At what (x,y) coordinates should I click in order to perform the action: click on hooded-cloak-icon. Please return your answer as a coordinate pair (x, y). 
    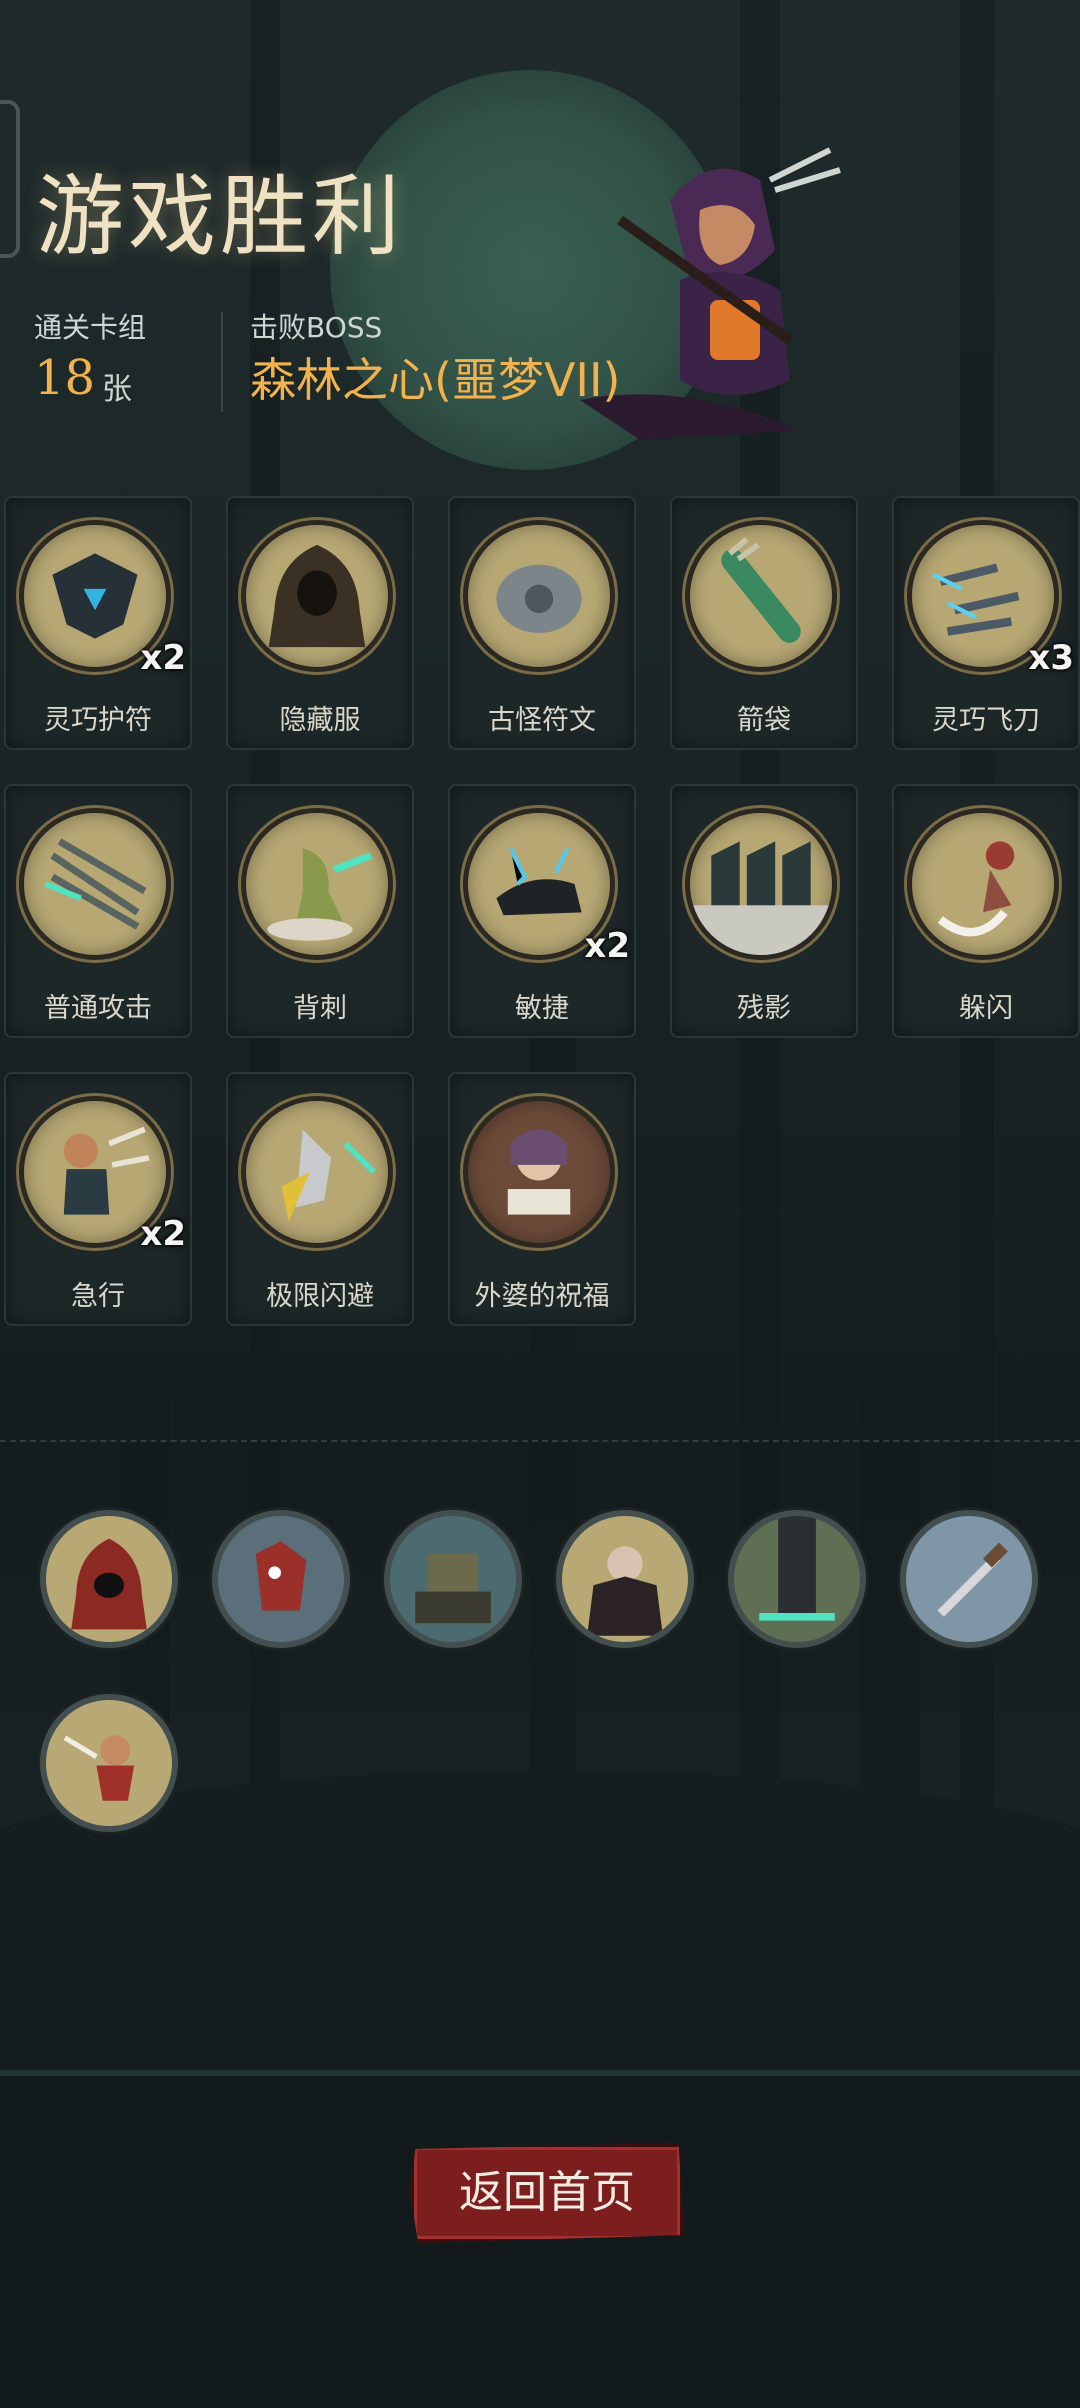
    Looking at the image, I should click on (317, 596).